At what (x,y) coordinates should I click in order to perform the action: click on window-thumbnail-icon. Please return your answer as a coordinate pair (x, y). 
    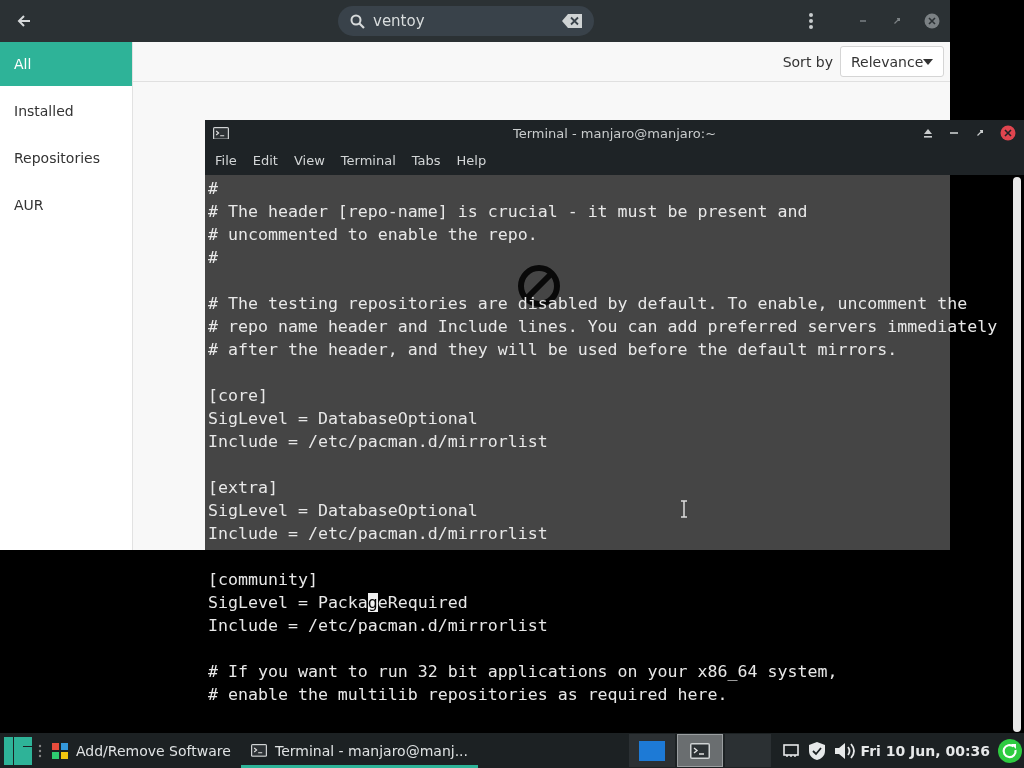
    Looking at the image, I should click on (651, 750).